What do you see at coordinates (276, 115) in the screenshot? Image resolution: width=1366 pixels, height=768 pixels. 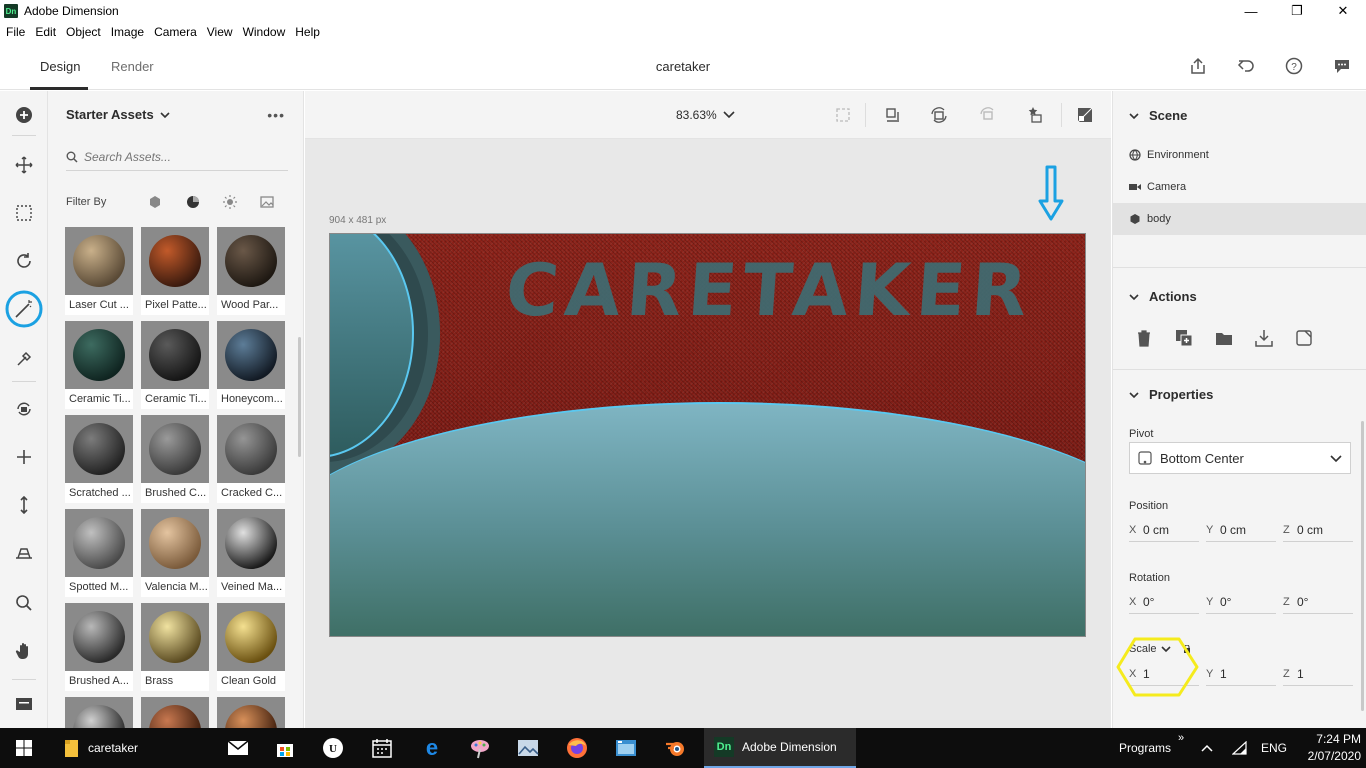 I see `more-options-icon: •••` at bounding box center [276, 115].